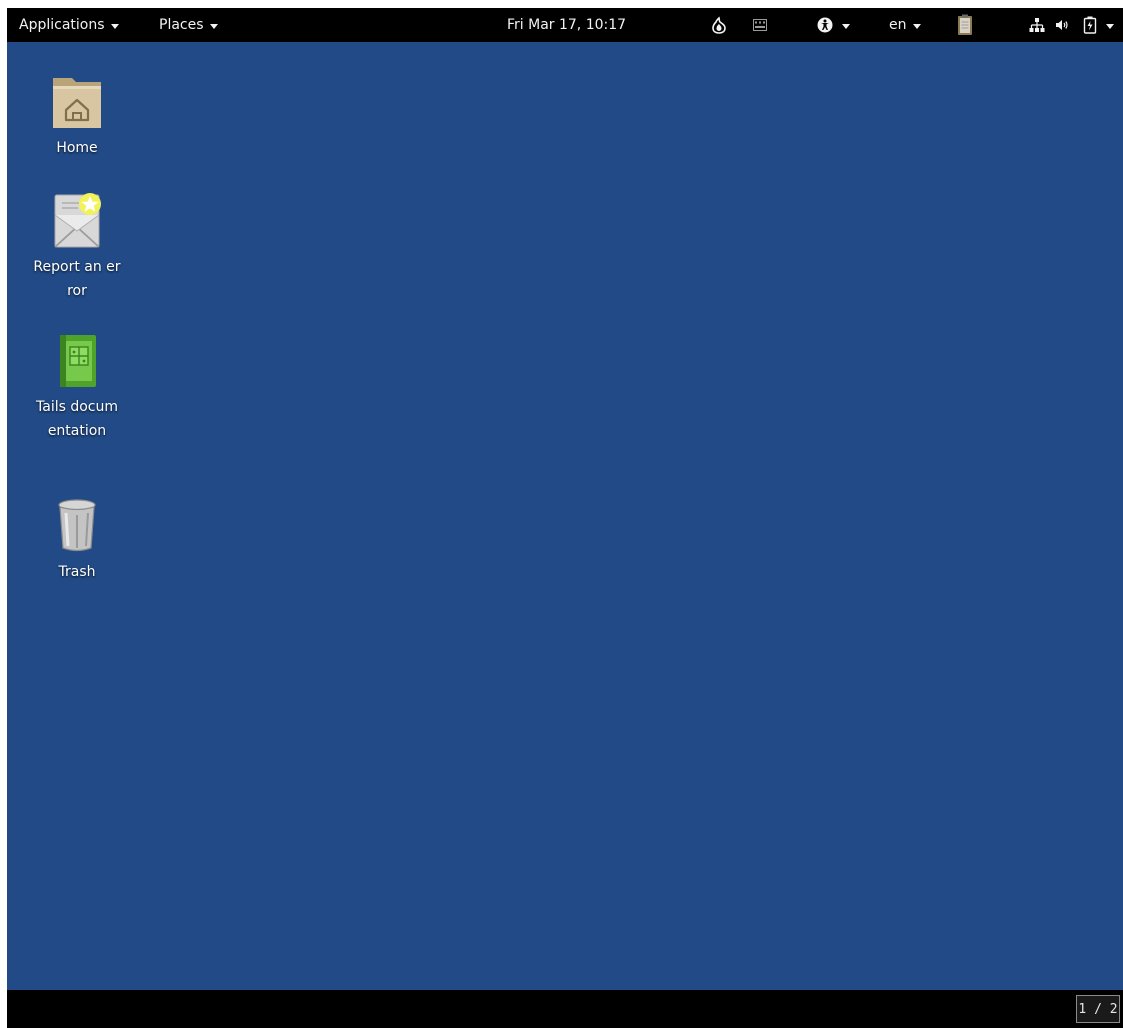 This screenshot has height=1028, width=1123. What do you see at coordinates (1090, 25) in the screenshot?
I see `battery-icon` at bounding box center [1090, 25].